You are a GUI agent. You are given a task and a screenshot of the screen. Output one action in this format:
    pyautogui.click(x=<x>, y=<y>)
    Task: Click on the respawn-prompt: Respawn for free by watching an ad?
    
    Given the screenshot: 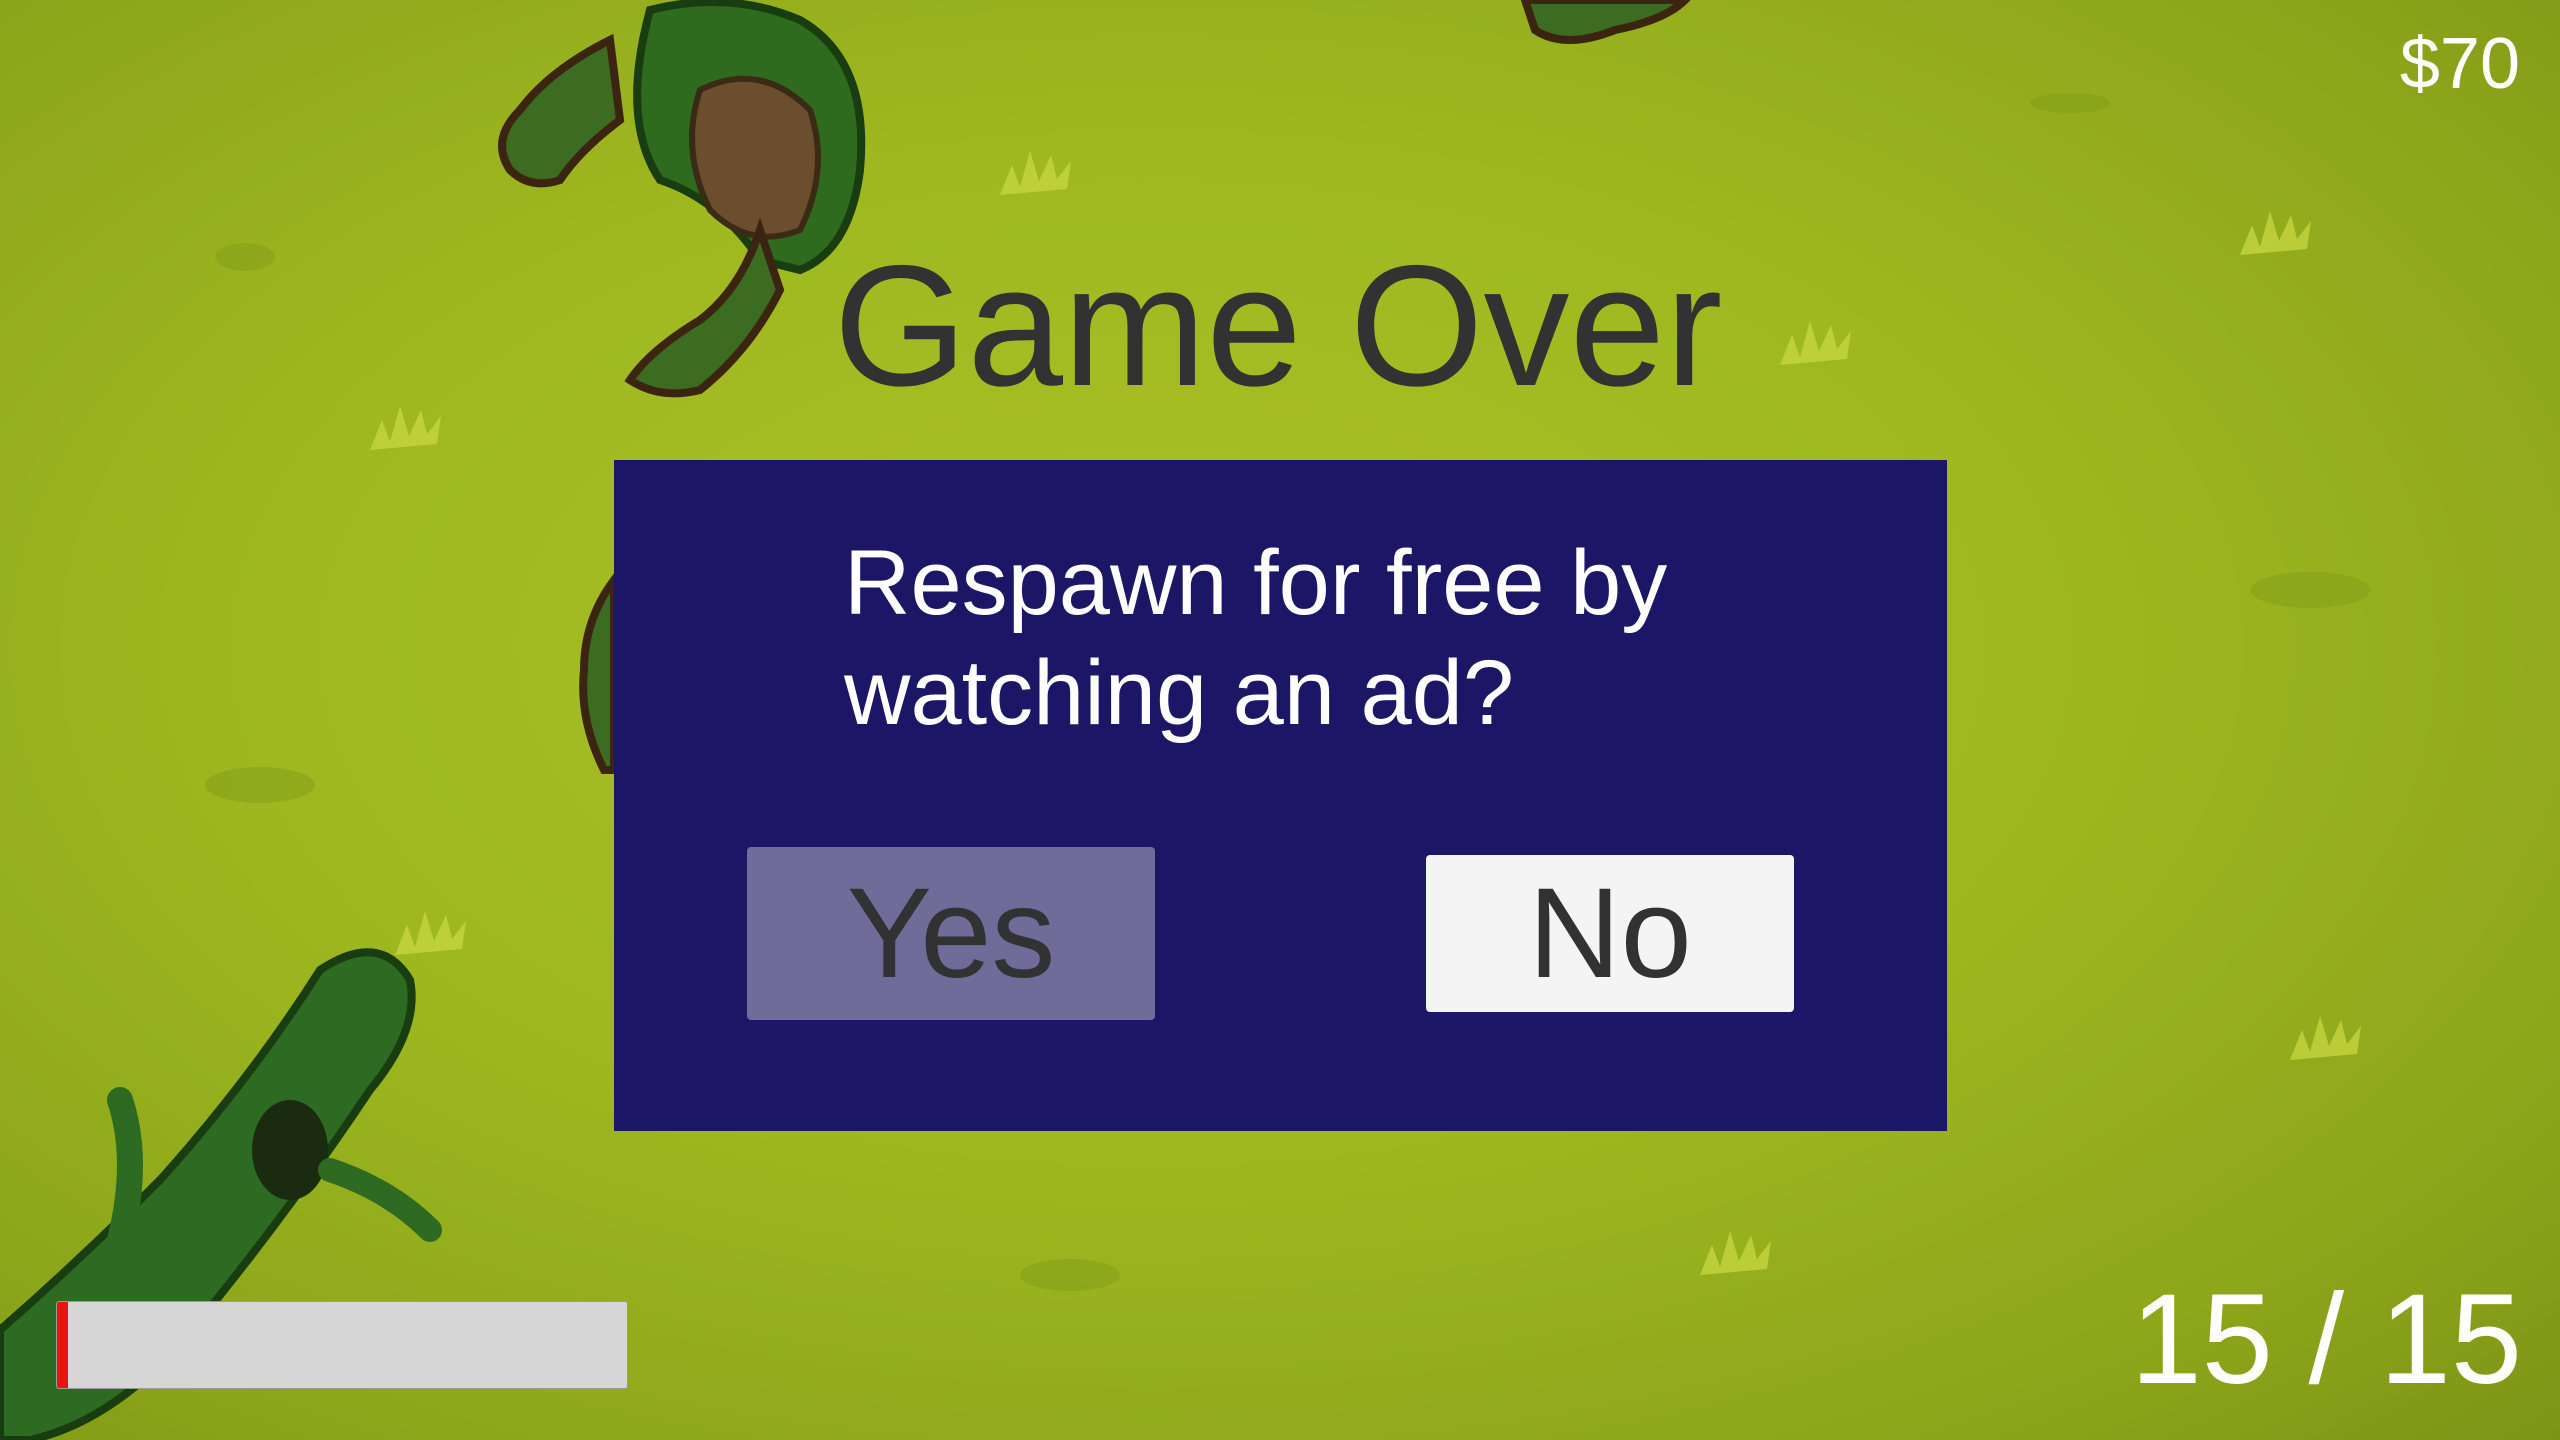 What is the action you would take?
    pyautogui.click(x=1256, y=638)
    